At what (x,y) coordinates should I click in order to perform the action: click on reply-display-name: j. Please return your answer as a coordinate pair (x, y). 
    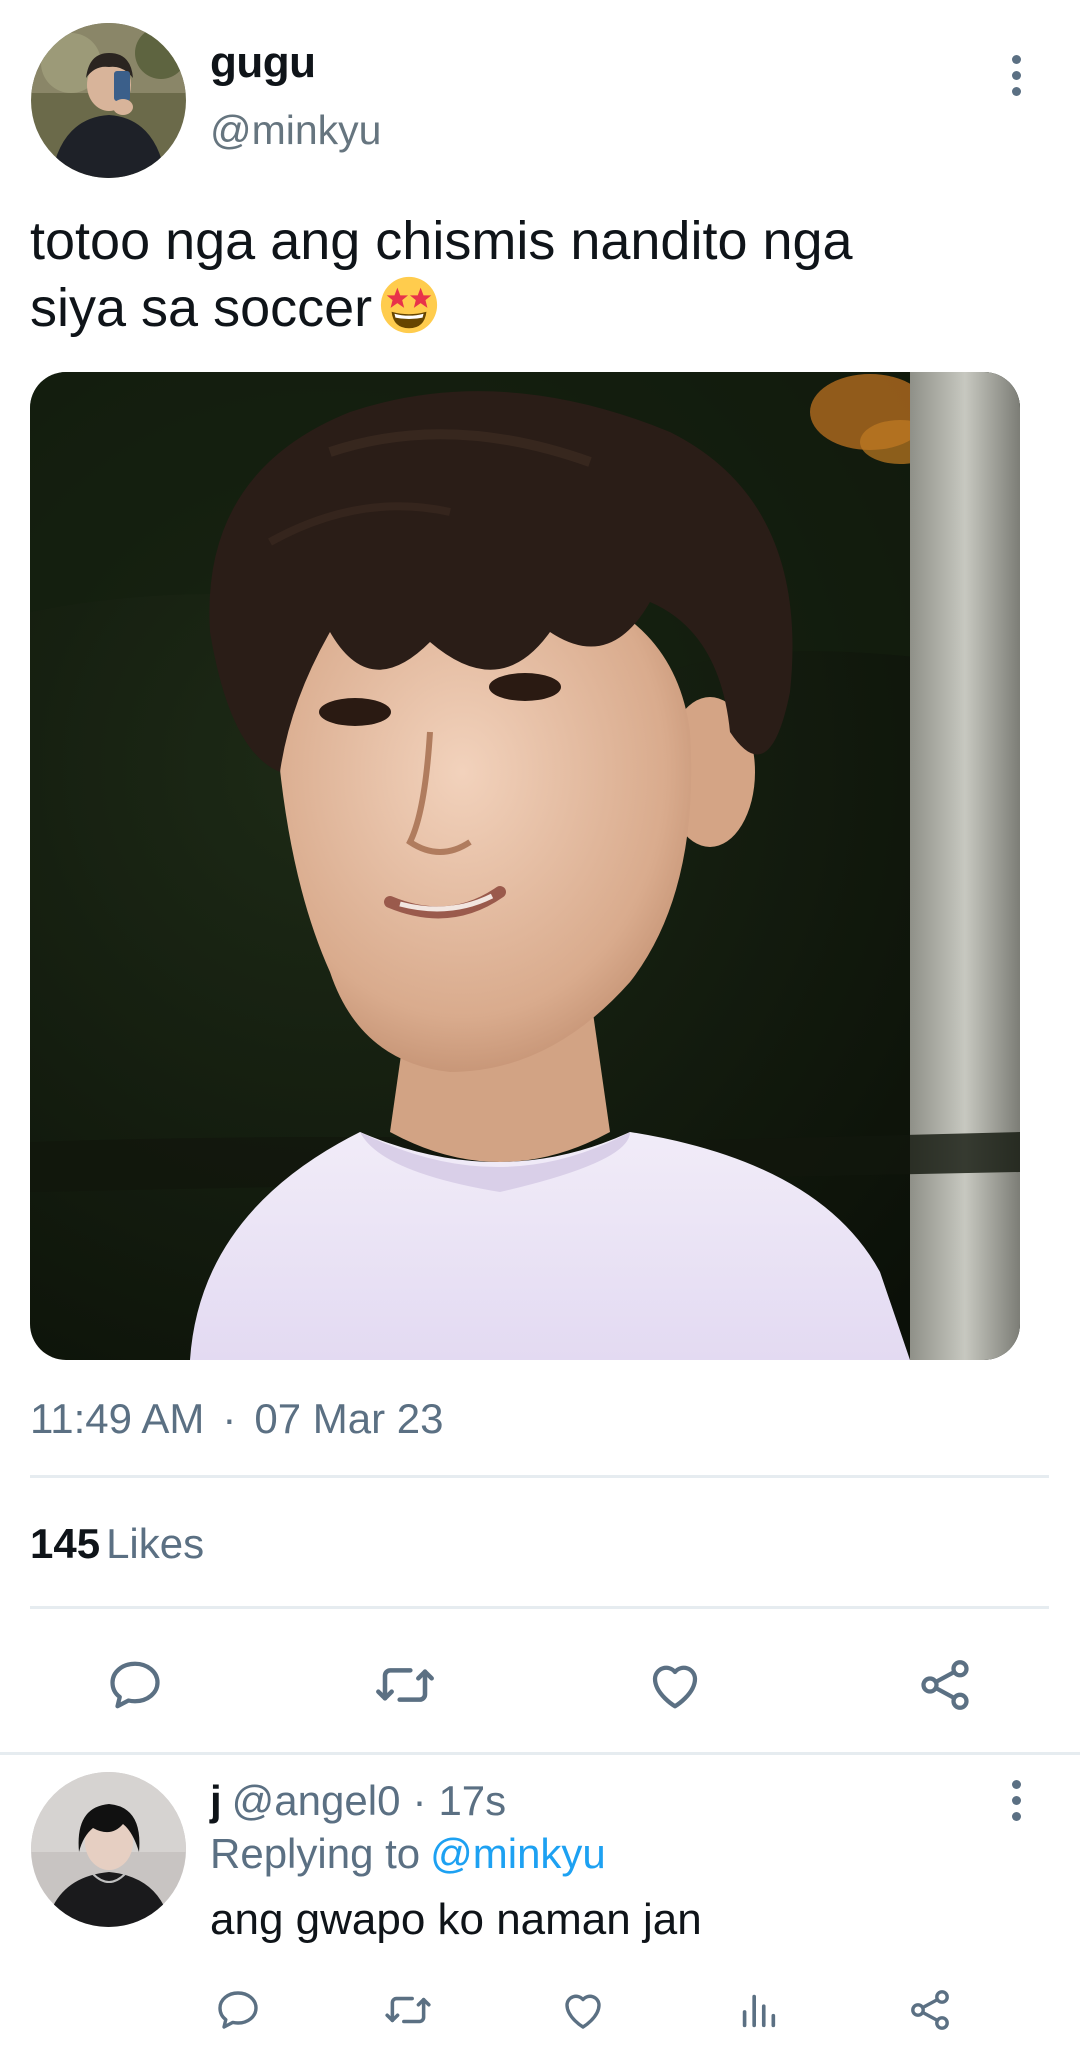
    Looking at the image, I should click on (216, 1800).